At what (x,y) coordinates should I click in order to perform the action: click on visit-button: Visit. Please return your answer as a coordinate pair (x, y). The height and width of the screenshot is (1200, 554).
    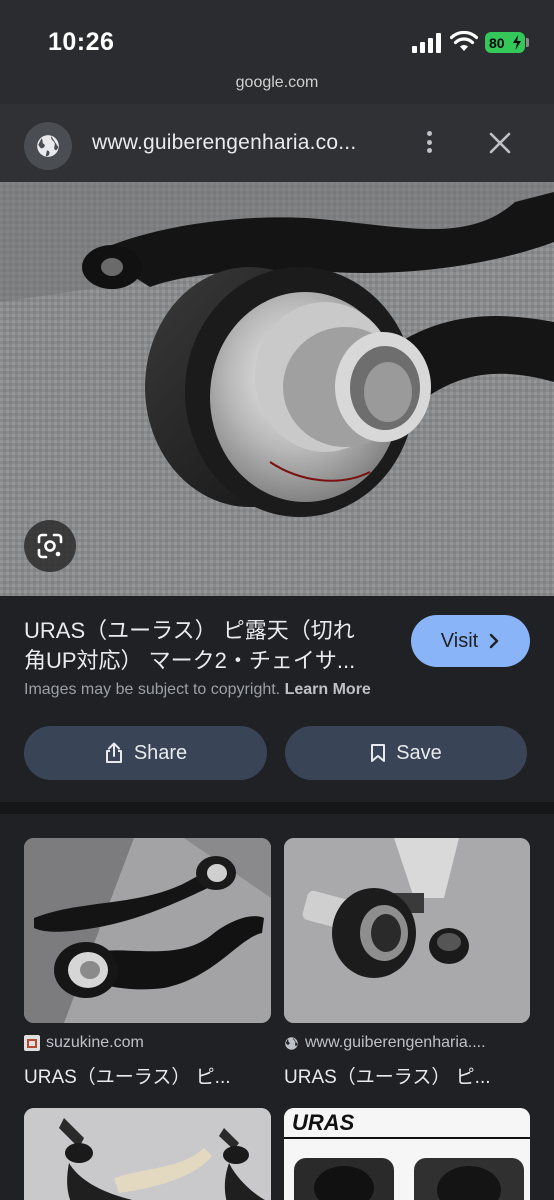
    Looking at the image, I should click on (470, 641).